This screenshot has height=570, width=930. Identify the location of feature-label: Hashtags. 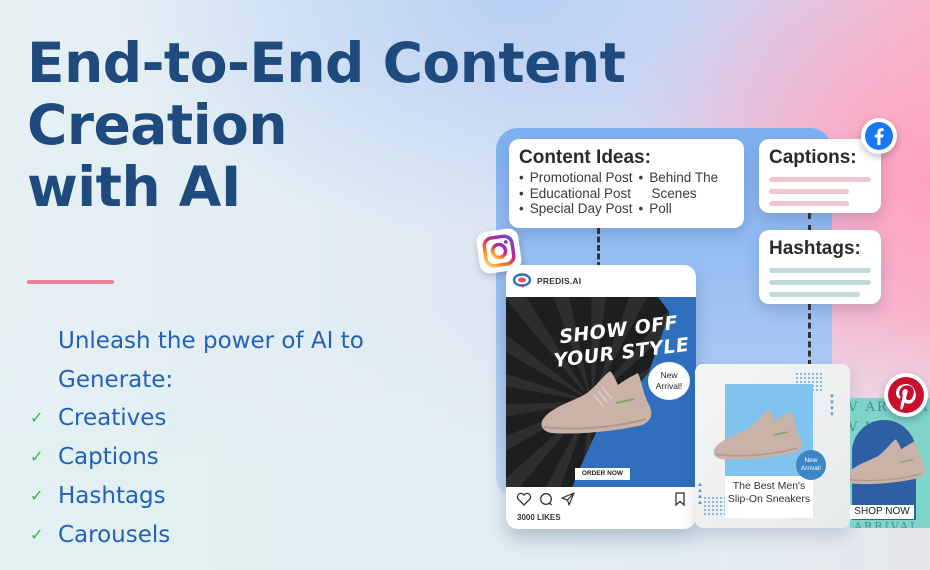
(112, 495).